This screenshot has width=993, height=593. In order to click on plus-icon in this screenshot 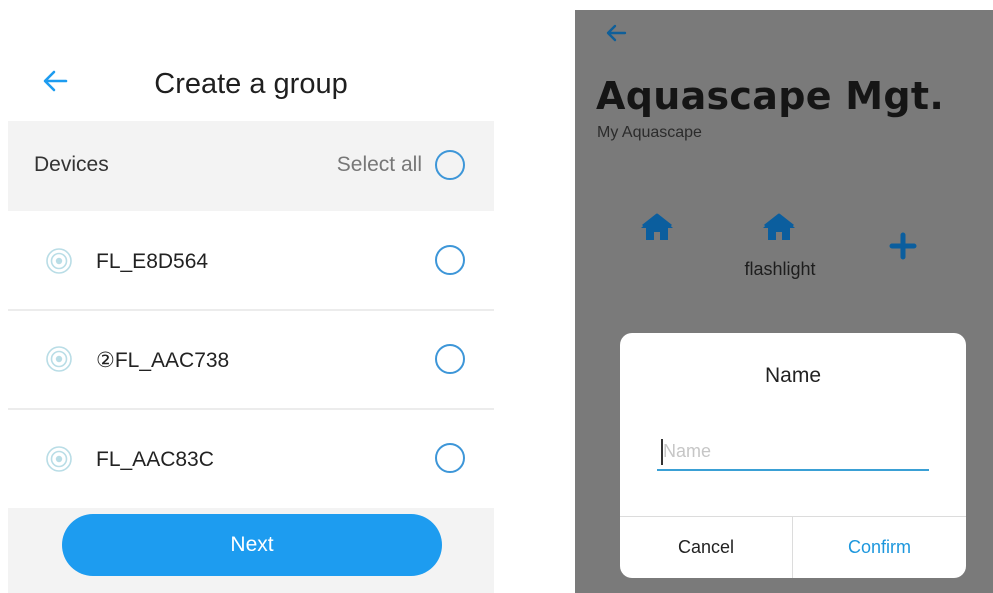, I will do `click(903, 246)`.